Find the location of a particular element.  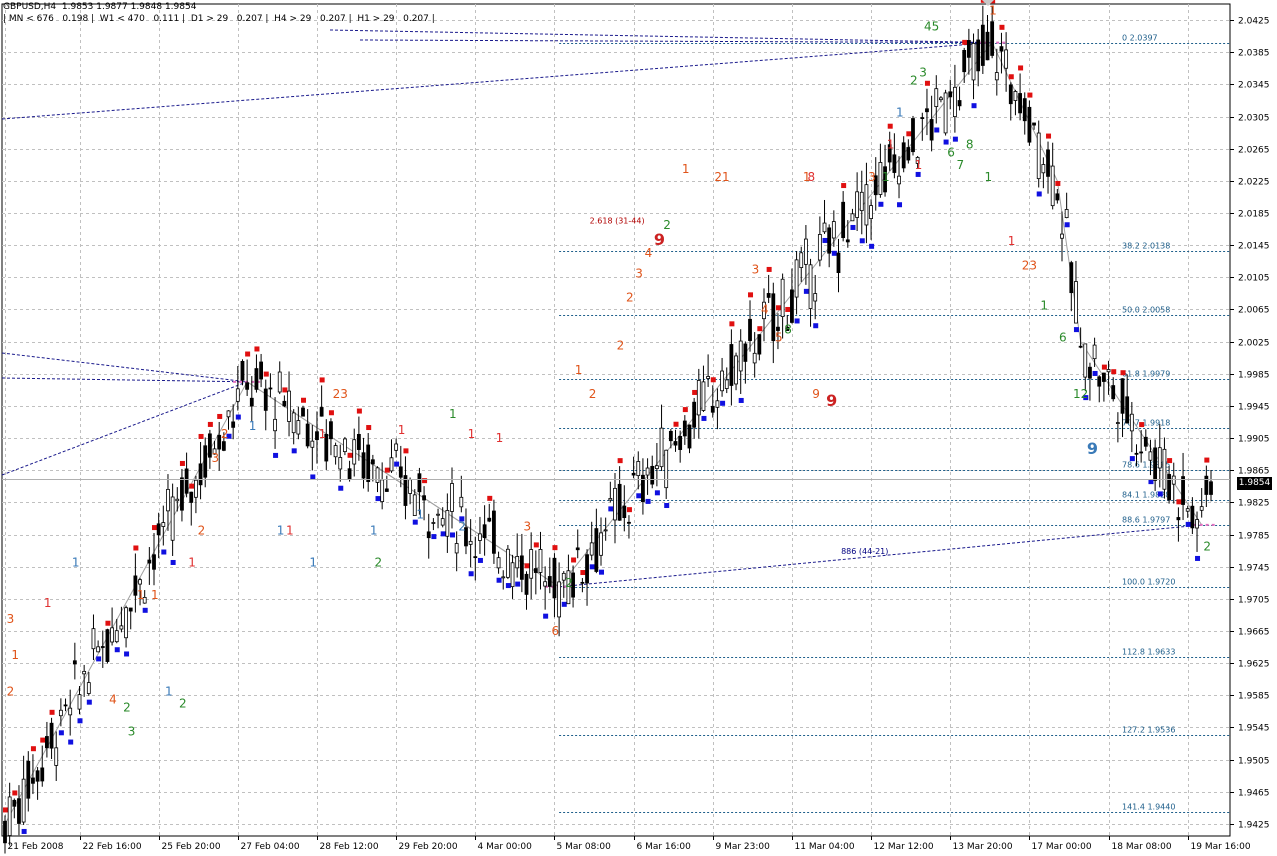

y-tick-label: 2.0225 is located at coordinates (1254, 183).